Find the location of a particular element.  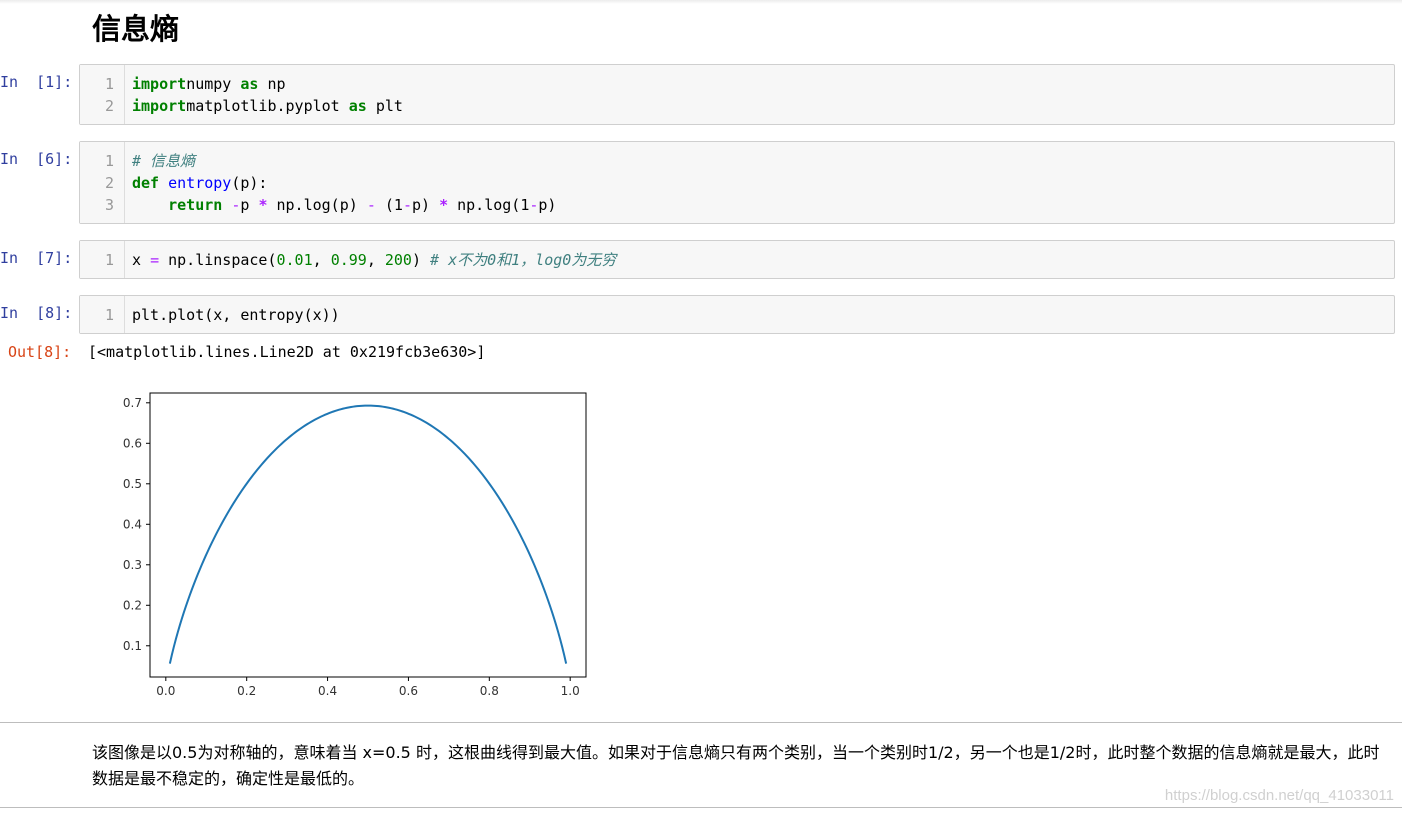

code-text: def entropy(p): is located at coordinates (199, 183).